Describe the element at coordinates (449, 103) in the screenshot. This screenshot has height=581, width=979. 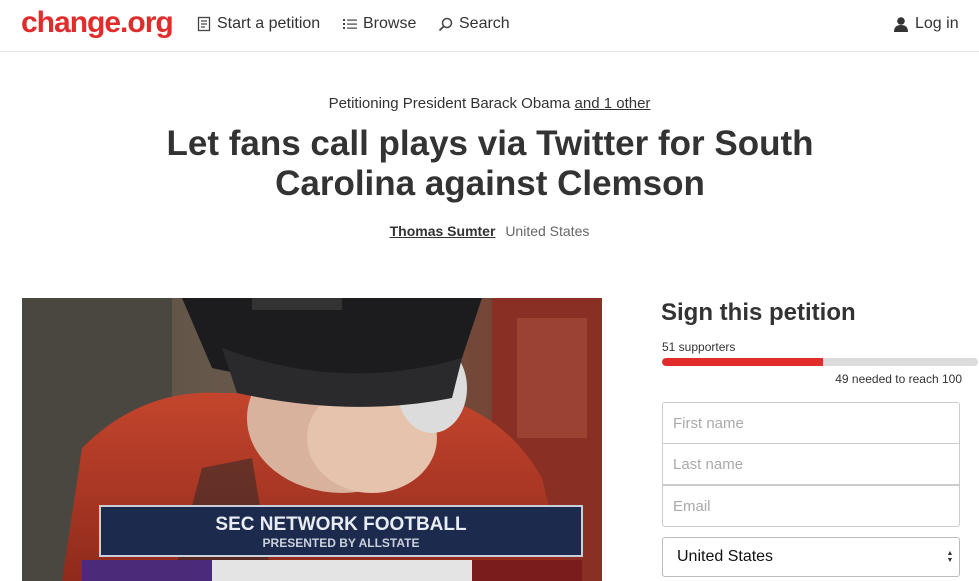
I see `petitioning-text: Petitioning President Barack Obama` at that location.